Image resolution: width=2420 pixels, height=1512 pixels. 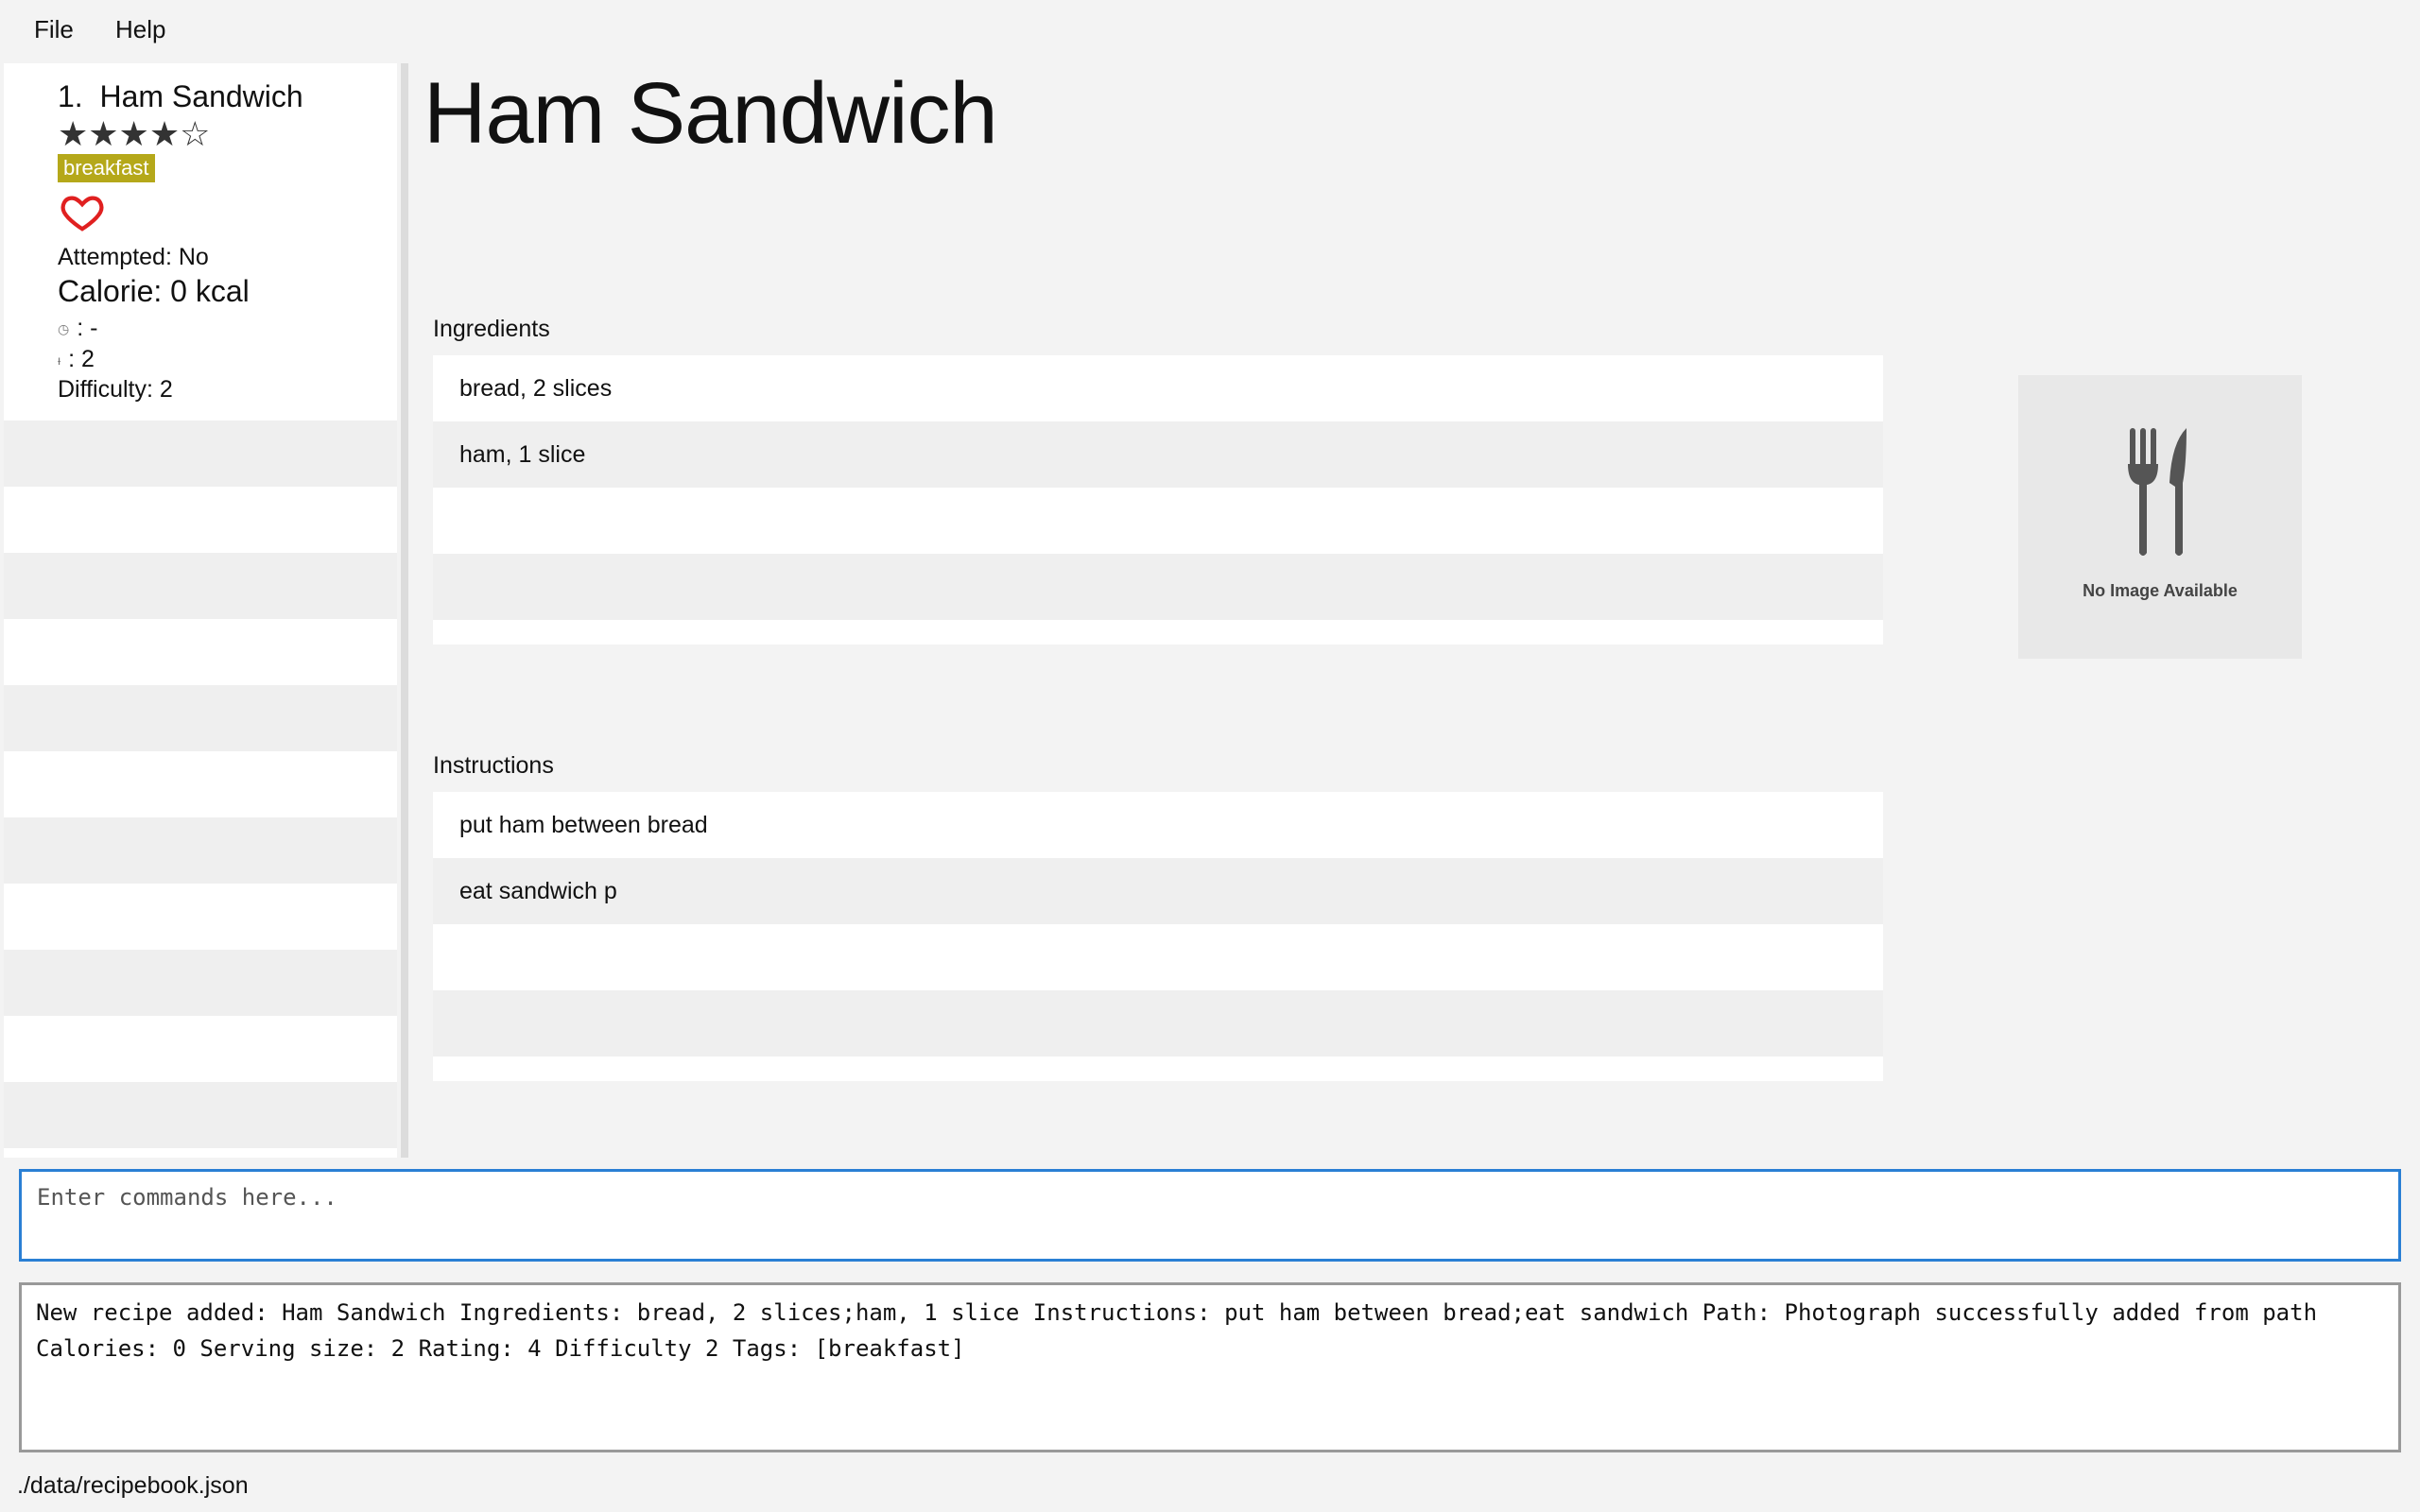 I want to click on servings-row: ᵻ: 2, so click(x=76, y=359).